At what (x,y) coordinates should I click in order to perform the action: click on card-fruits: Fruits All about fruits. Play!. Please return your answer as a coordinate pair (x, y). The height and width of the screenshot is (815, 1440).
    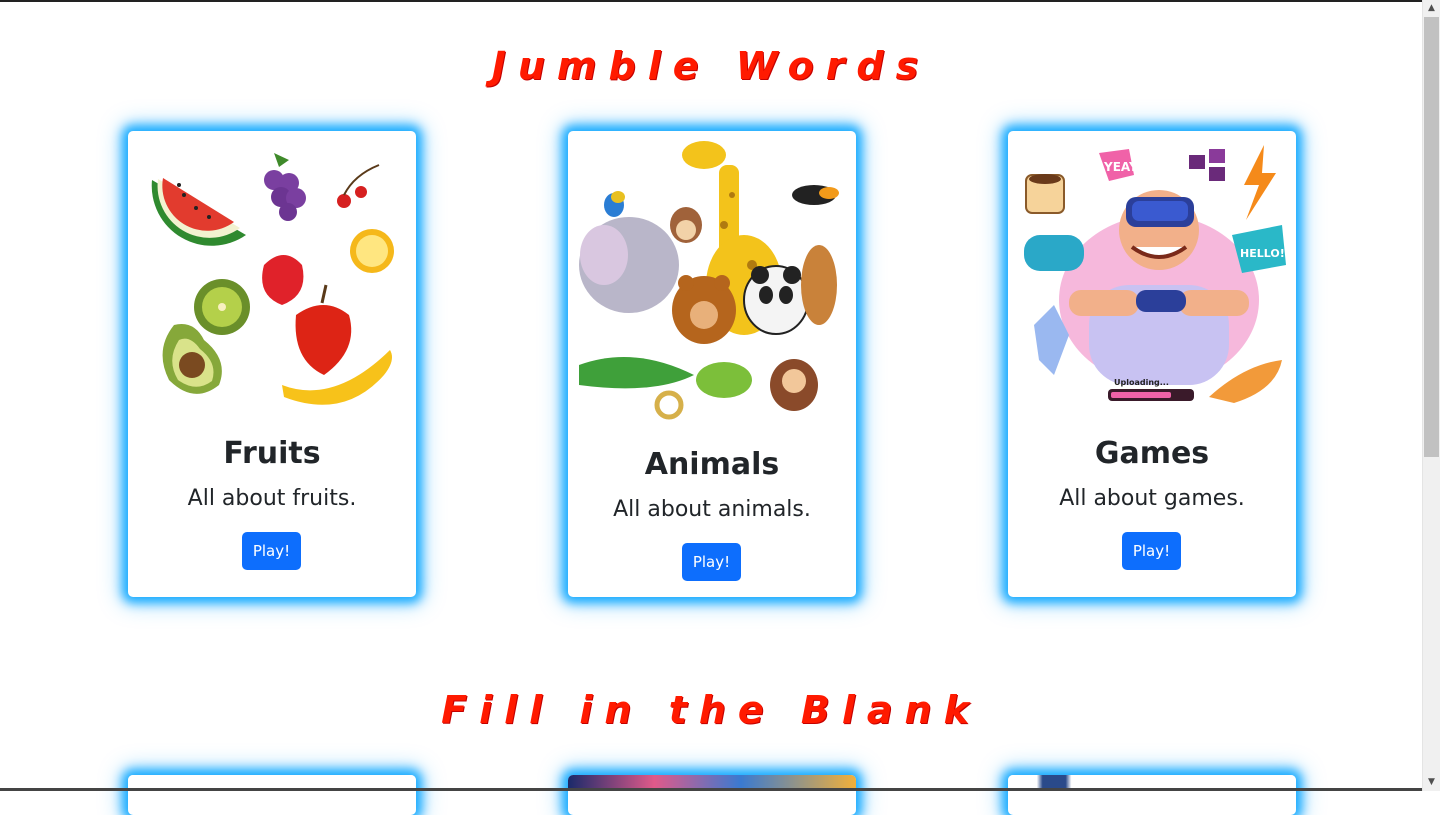
    Looking at the image, I should click on (272, 364).